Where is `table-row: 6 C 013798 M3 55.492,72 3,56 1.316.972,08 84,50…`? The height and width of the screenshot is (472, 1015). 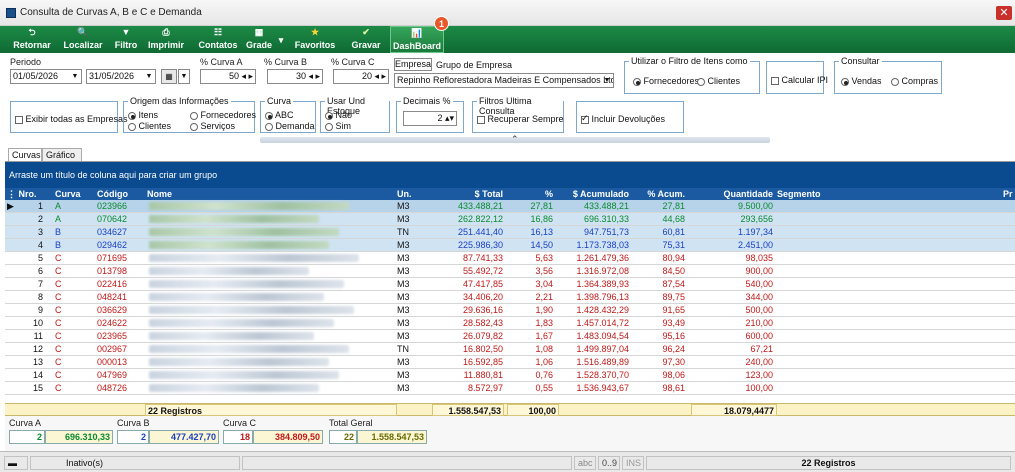
table-row: 6 C 013798 M3 55.492,72 3,56 1.316.972,08 84,50… is located at coordinates (510, 271).